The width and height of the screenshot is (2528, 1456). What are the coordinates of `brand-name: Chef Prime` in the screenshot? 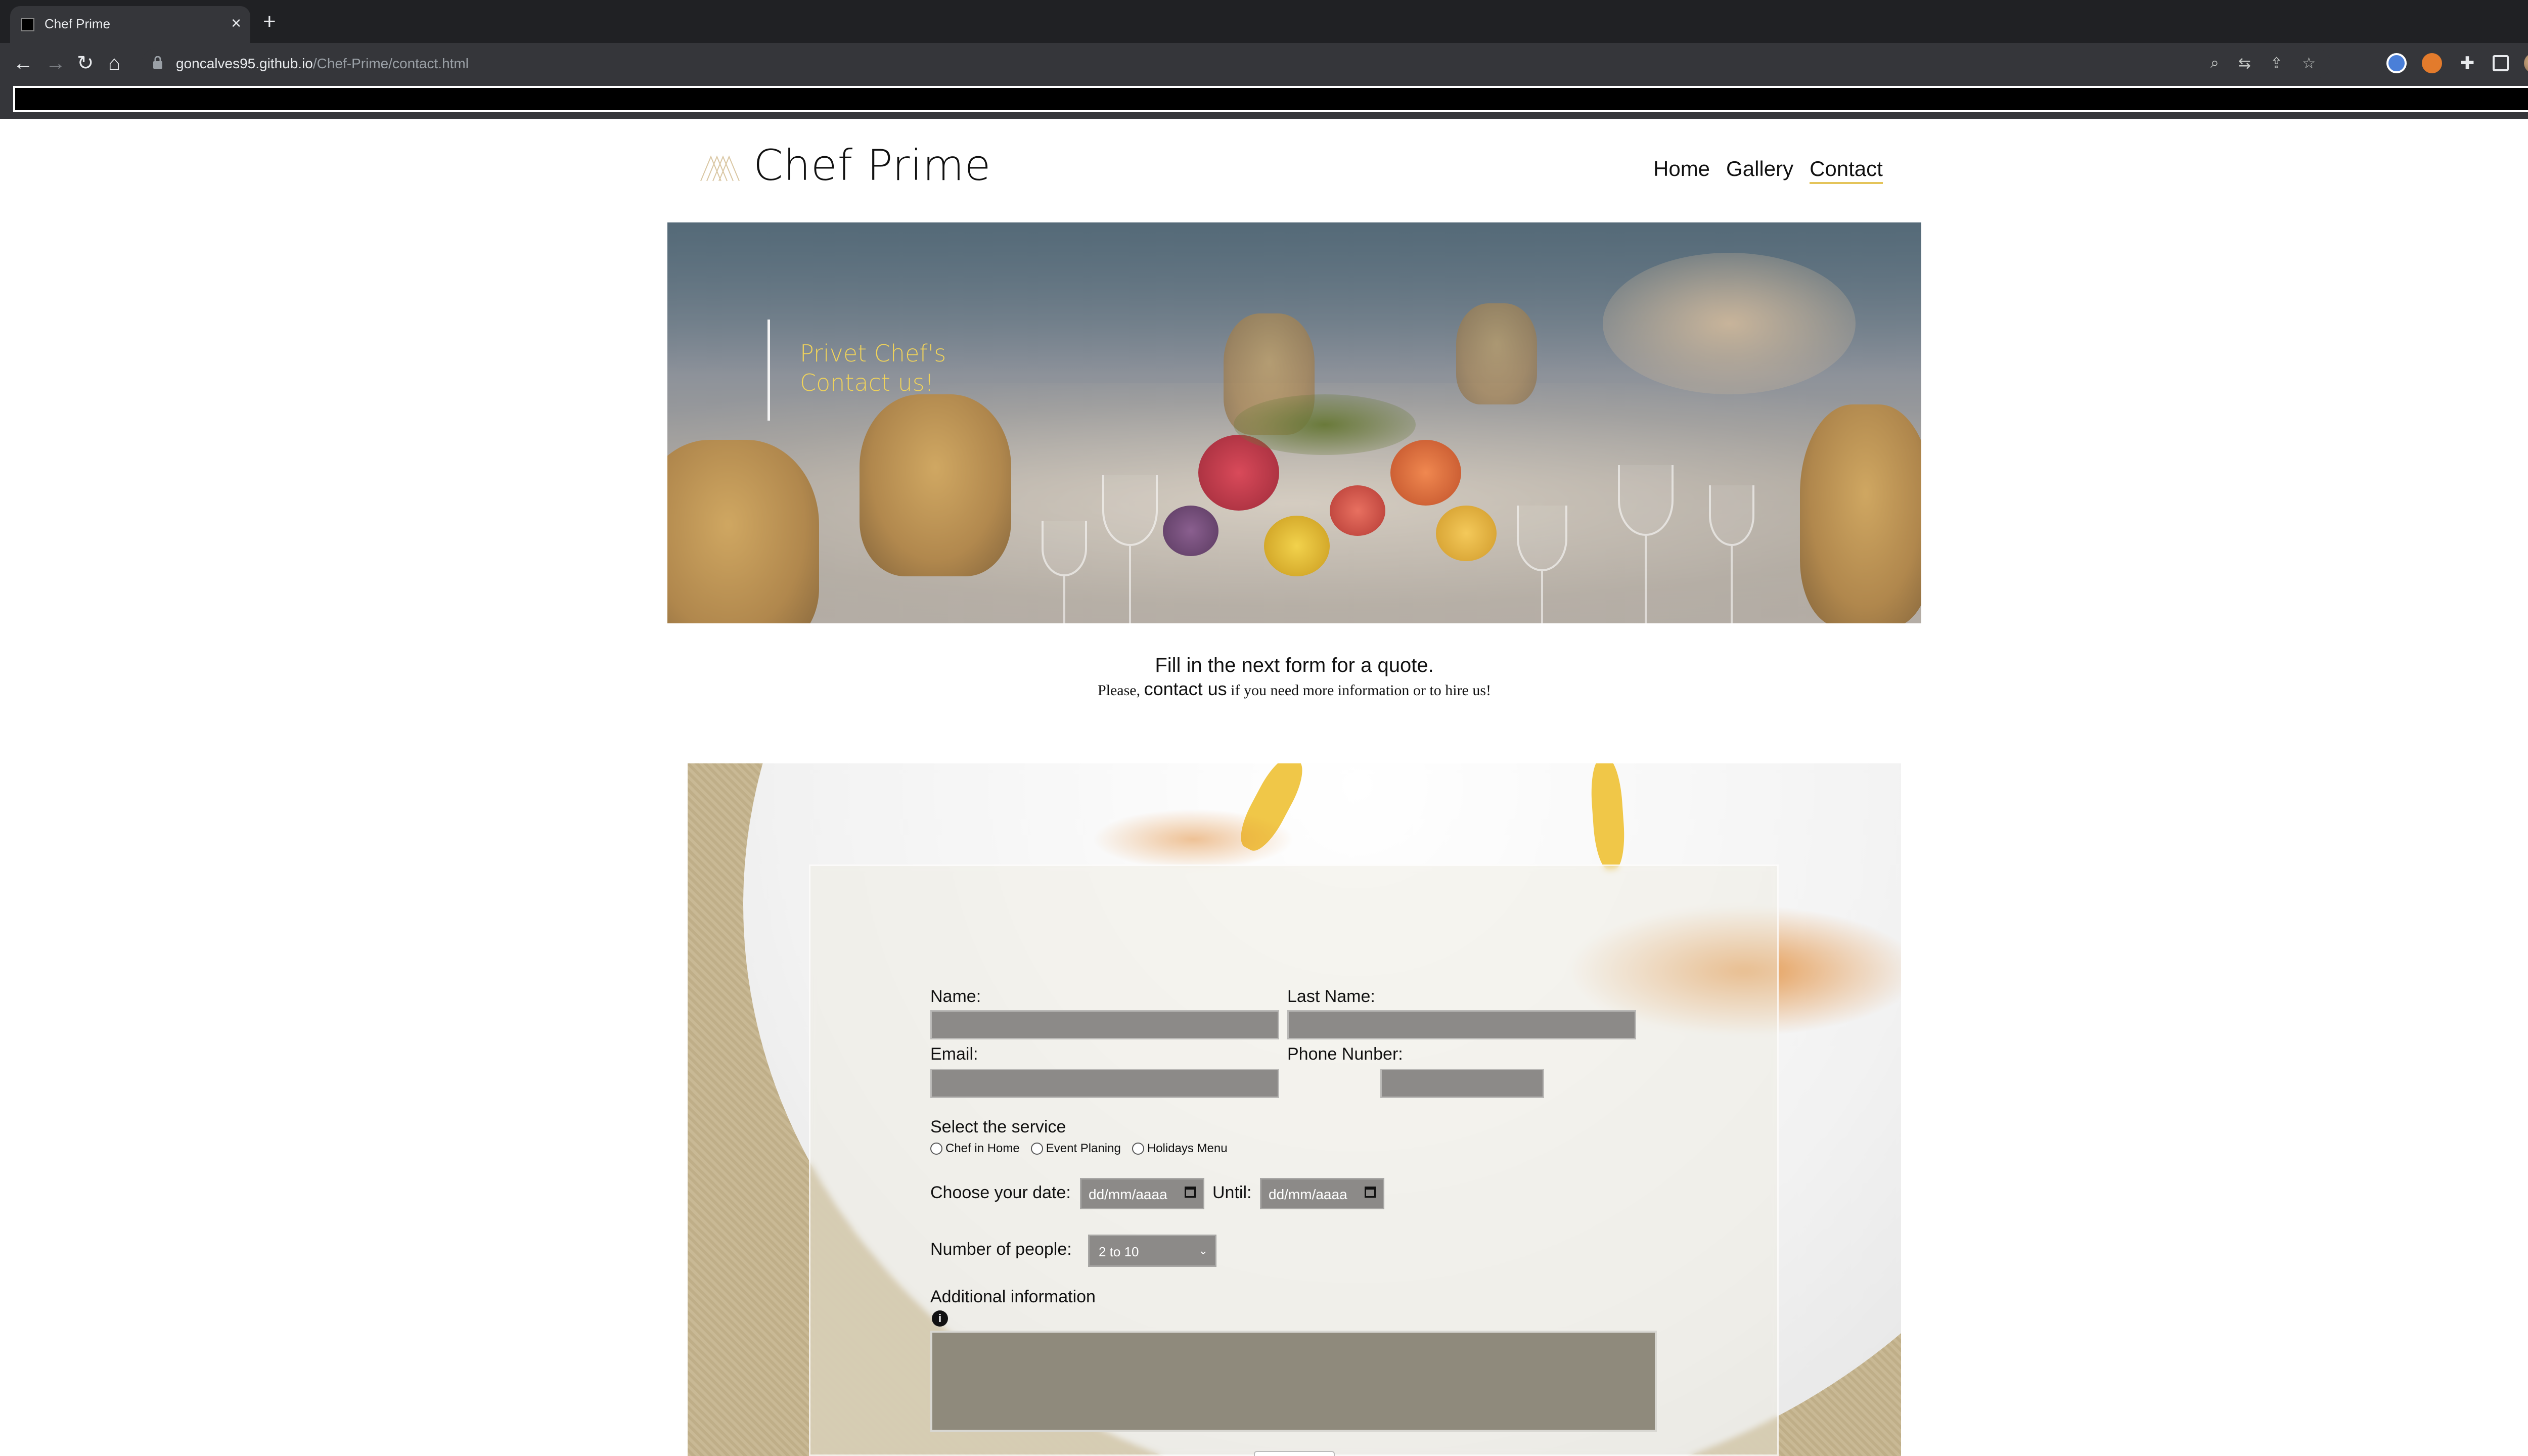 It's located at (872, 165).